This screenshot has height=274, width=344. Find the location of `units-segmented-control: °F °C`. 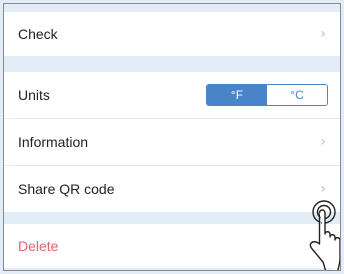

units-segmented-control: °F °C is located at coordinates (267, 95).